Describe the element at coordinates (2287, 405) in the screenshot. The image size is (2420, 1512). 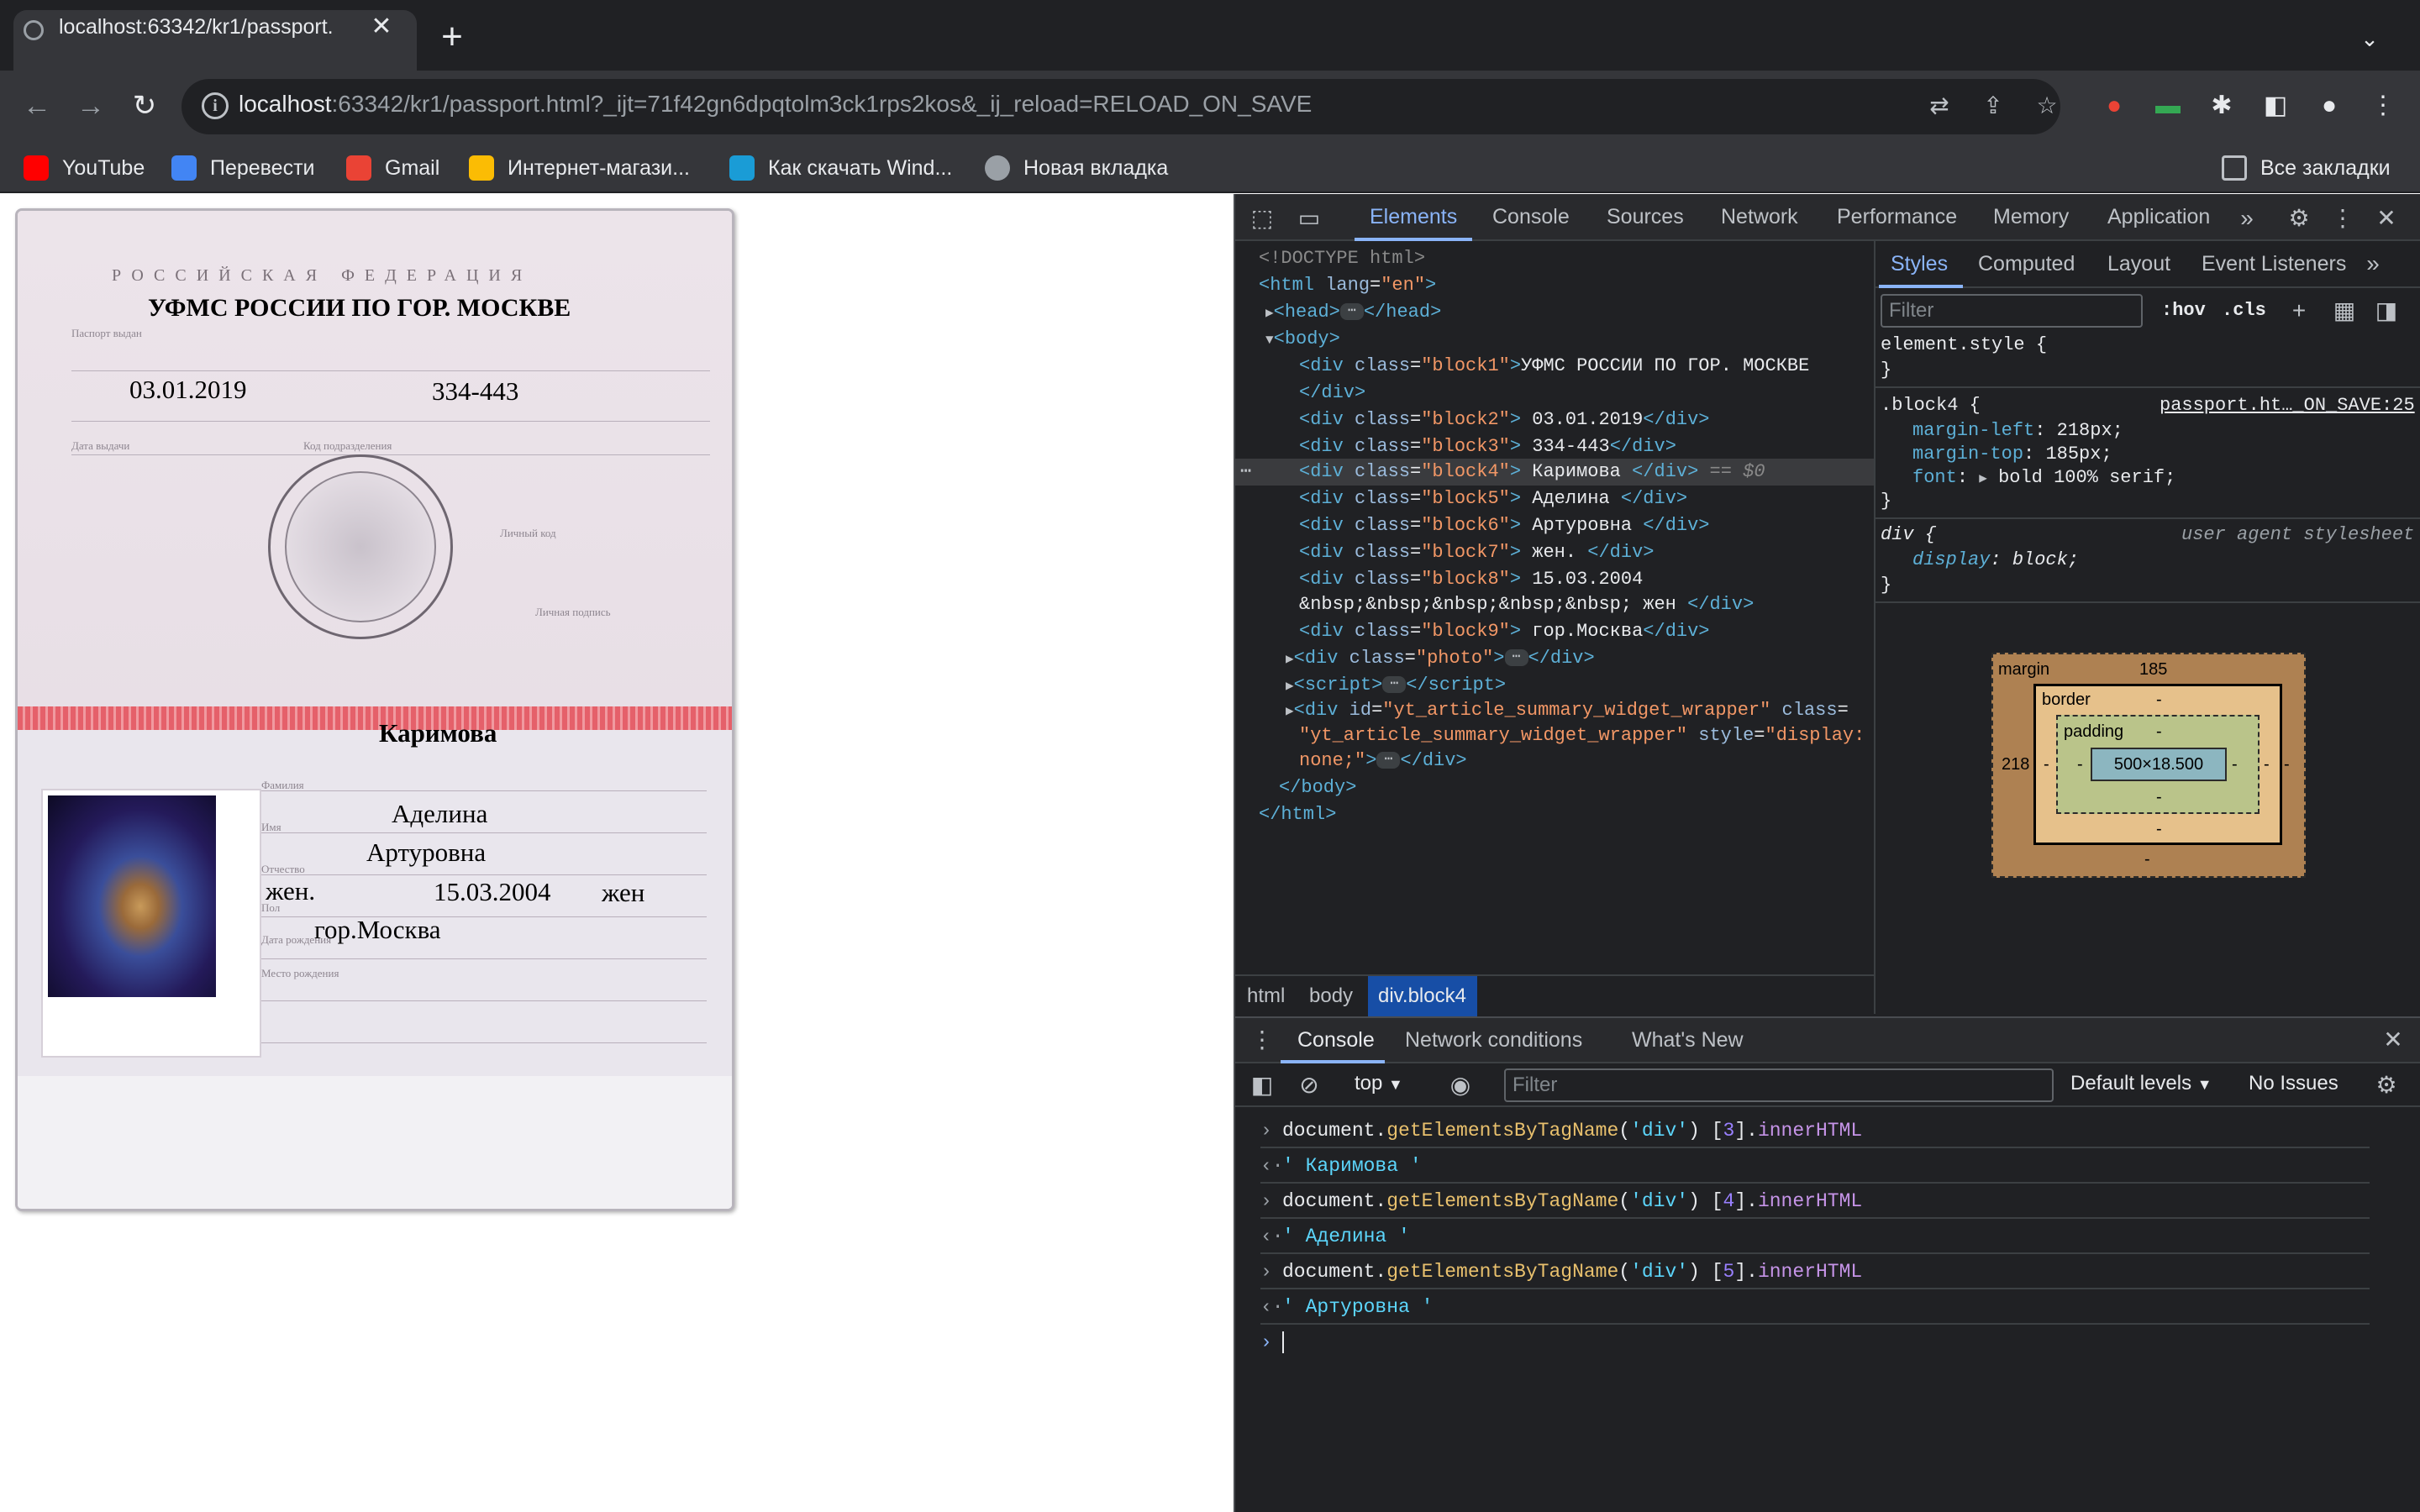
I see `rule-source-link: passport.ht…_ON_SAVE:25` at that location.